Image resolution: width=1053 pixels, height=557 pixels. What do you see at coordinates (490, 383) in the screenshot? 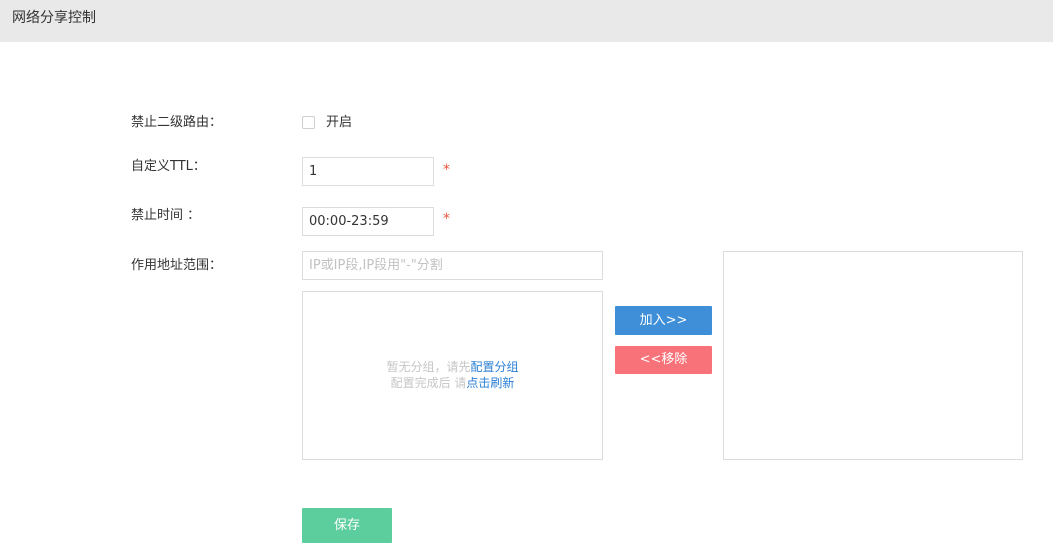
I see `refresh-link: 点击刷新` at bounding box center [490, 383].